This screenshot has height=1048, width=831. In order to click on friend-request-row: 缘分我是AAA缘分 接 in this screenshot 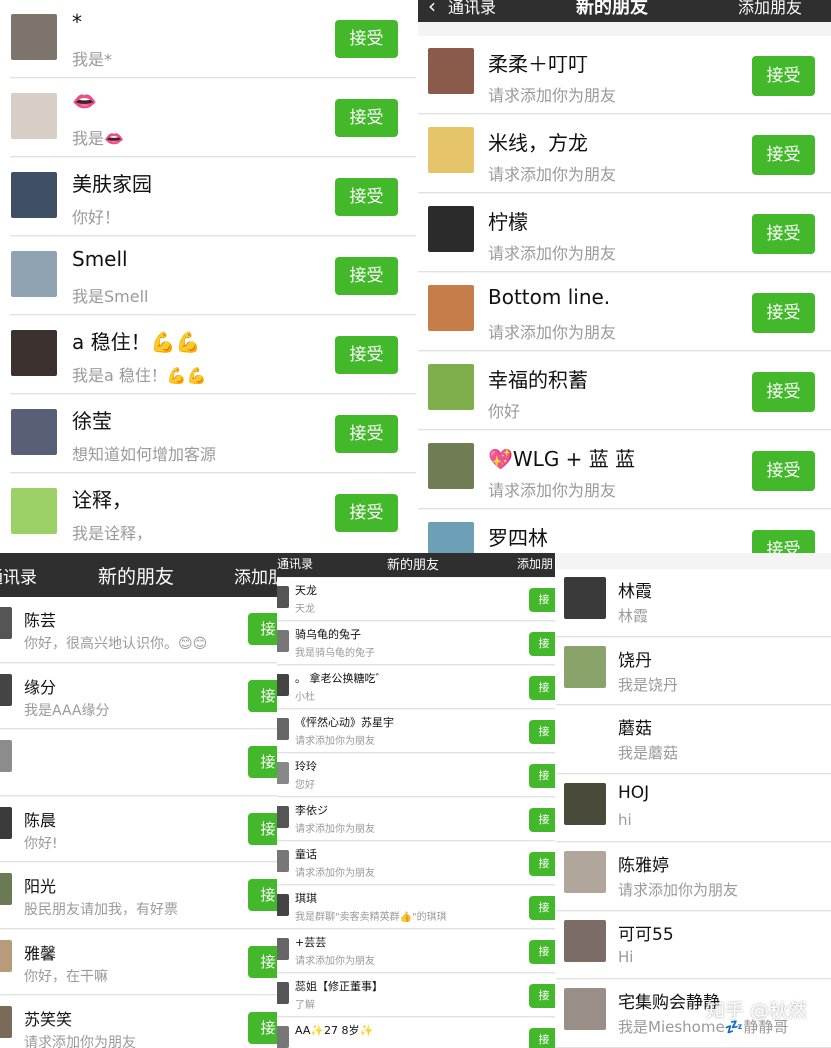, I will do `click(138, 696)`.